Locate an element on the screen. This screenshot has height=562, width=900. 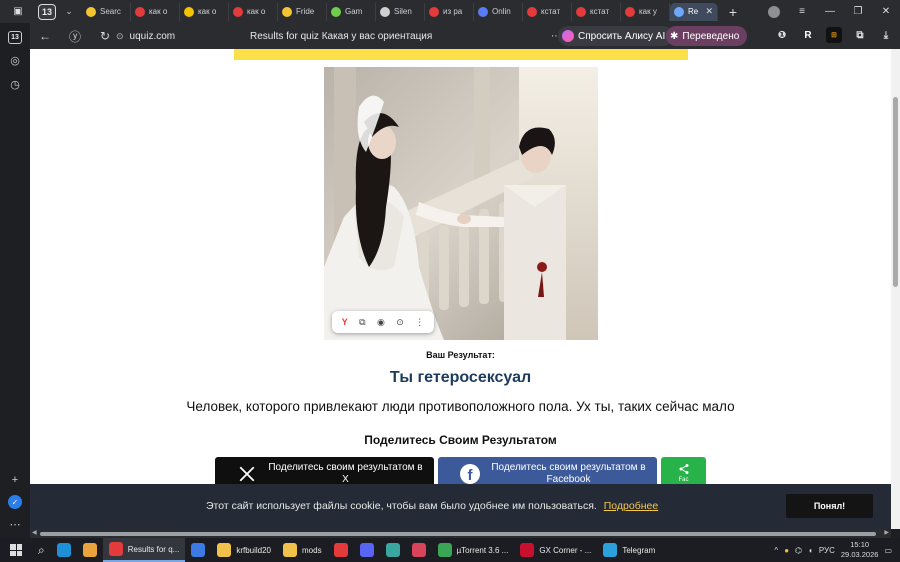
lens-icon: ⊙ is located at coordinates (400, 322).